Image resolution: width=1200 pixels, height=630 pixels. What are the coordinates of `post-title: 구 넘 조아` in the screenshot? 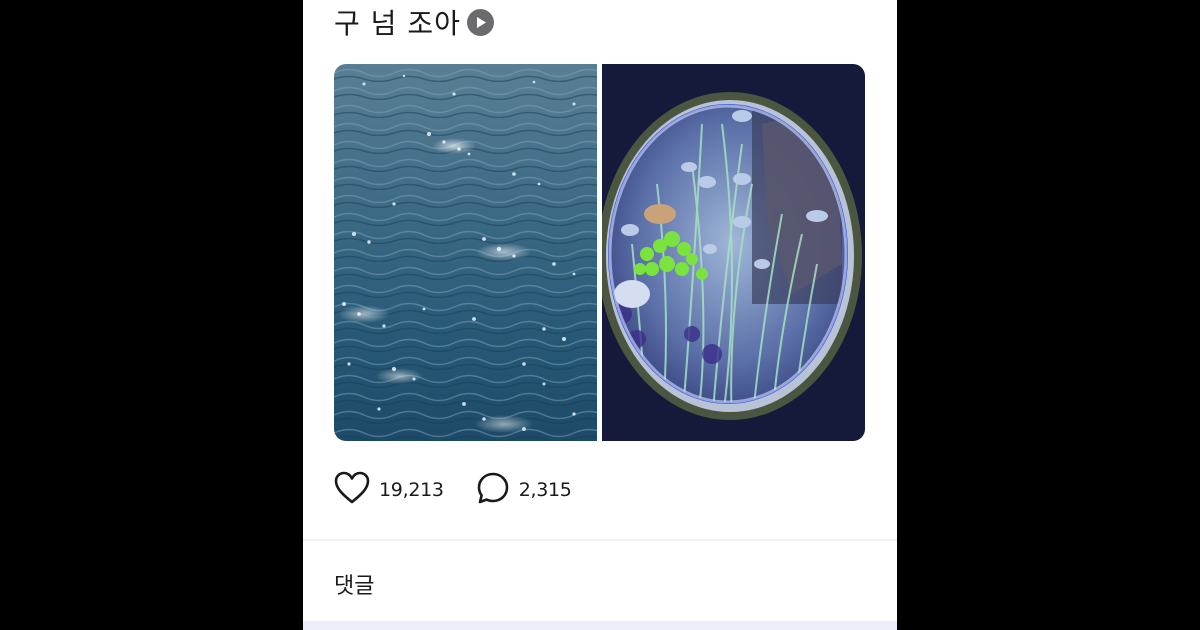 It's located at (397, 23).